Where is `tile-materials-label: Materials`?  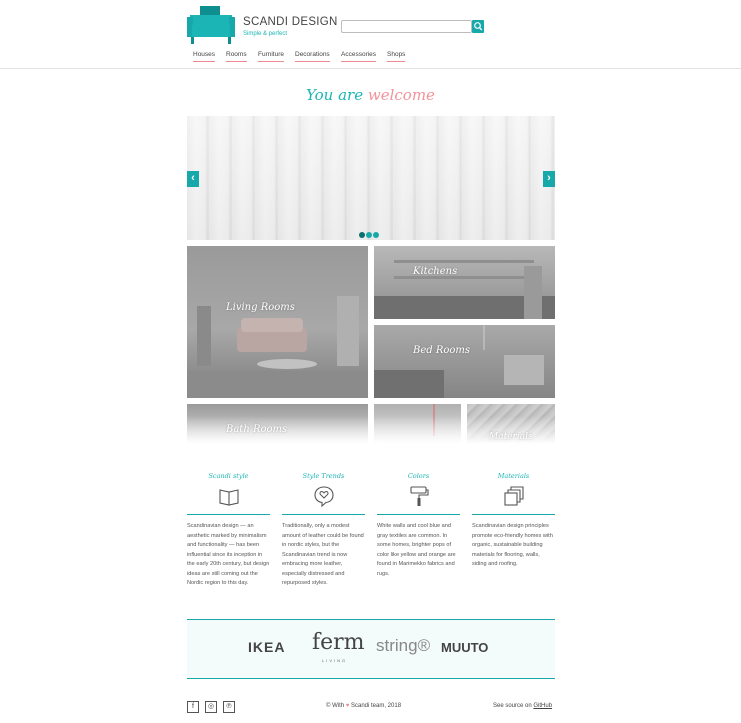 tile-materials-label: Materials is located at coordinates (511, 437).